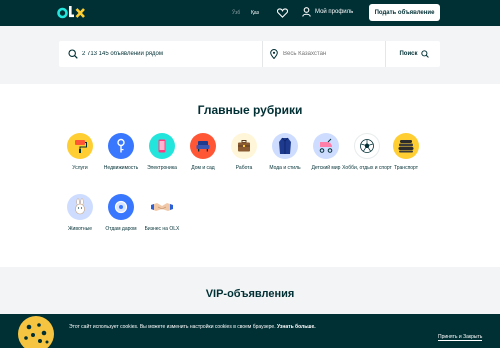 The height and width of the screenshot is (348, 500). I want to click on cookie-accept-button: Принять и Закрыть, so click(460, 337).